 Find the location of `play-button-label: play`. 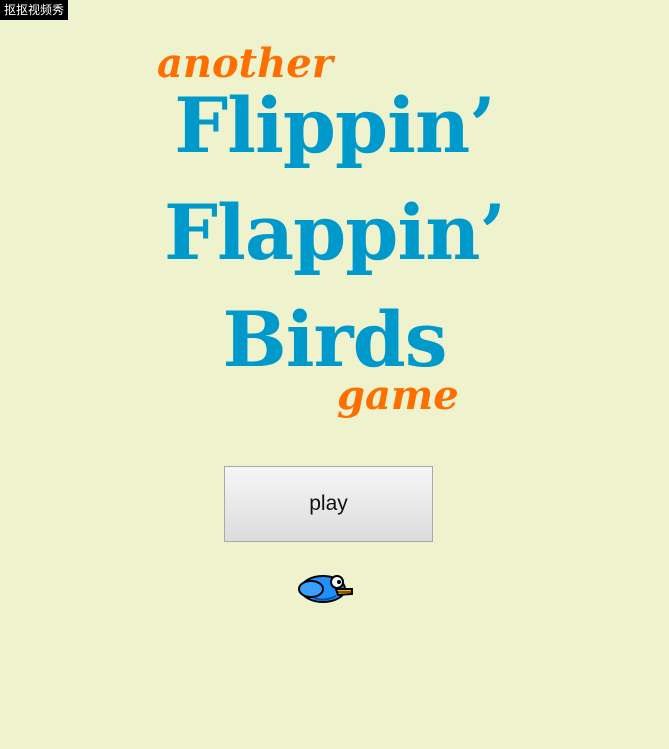

play-button-label: play is located at coordinates (328, 503).